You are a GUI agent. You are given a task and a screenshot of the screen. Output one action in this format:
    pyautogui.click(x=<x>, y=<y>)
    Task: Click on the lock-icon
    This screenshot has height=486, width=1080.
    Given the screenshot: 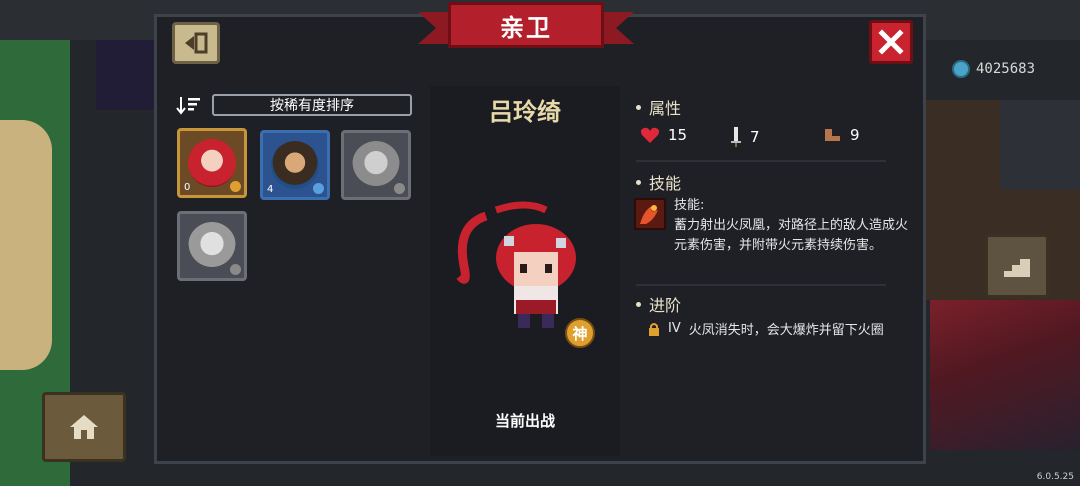 What is the action you would take?
    pyautogui.click(x=654, y=329)
    